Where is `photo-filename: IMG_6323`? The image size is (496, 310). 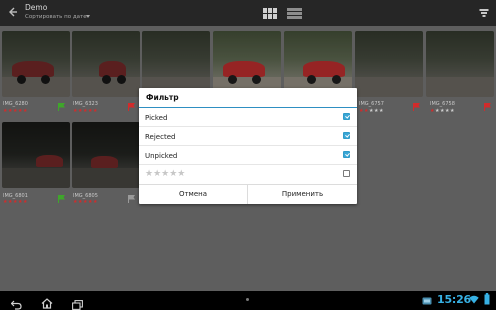 photo-filename: IMG_6323 is located at coordinates (85, 104).